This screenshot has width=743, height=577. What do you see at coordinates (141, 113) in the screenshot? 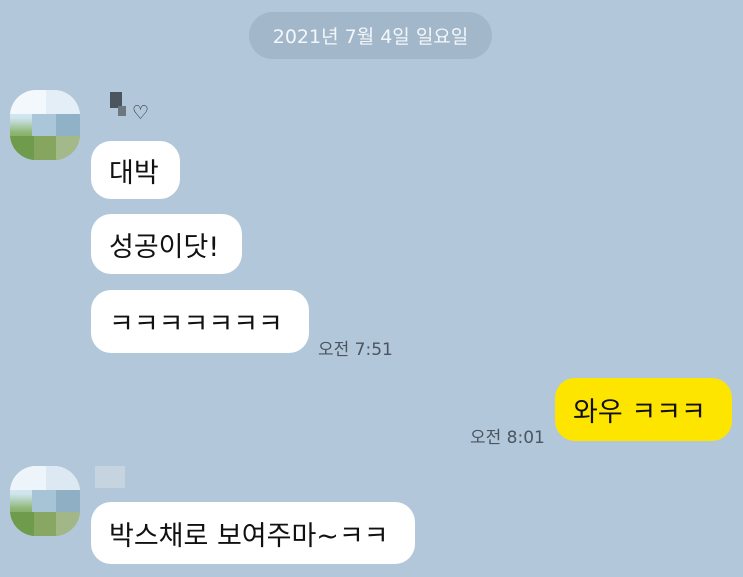
I see `sender-name-heart: ♡` at bounding box center [141, 113].